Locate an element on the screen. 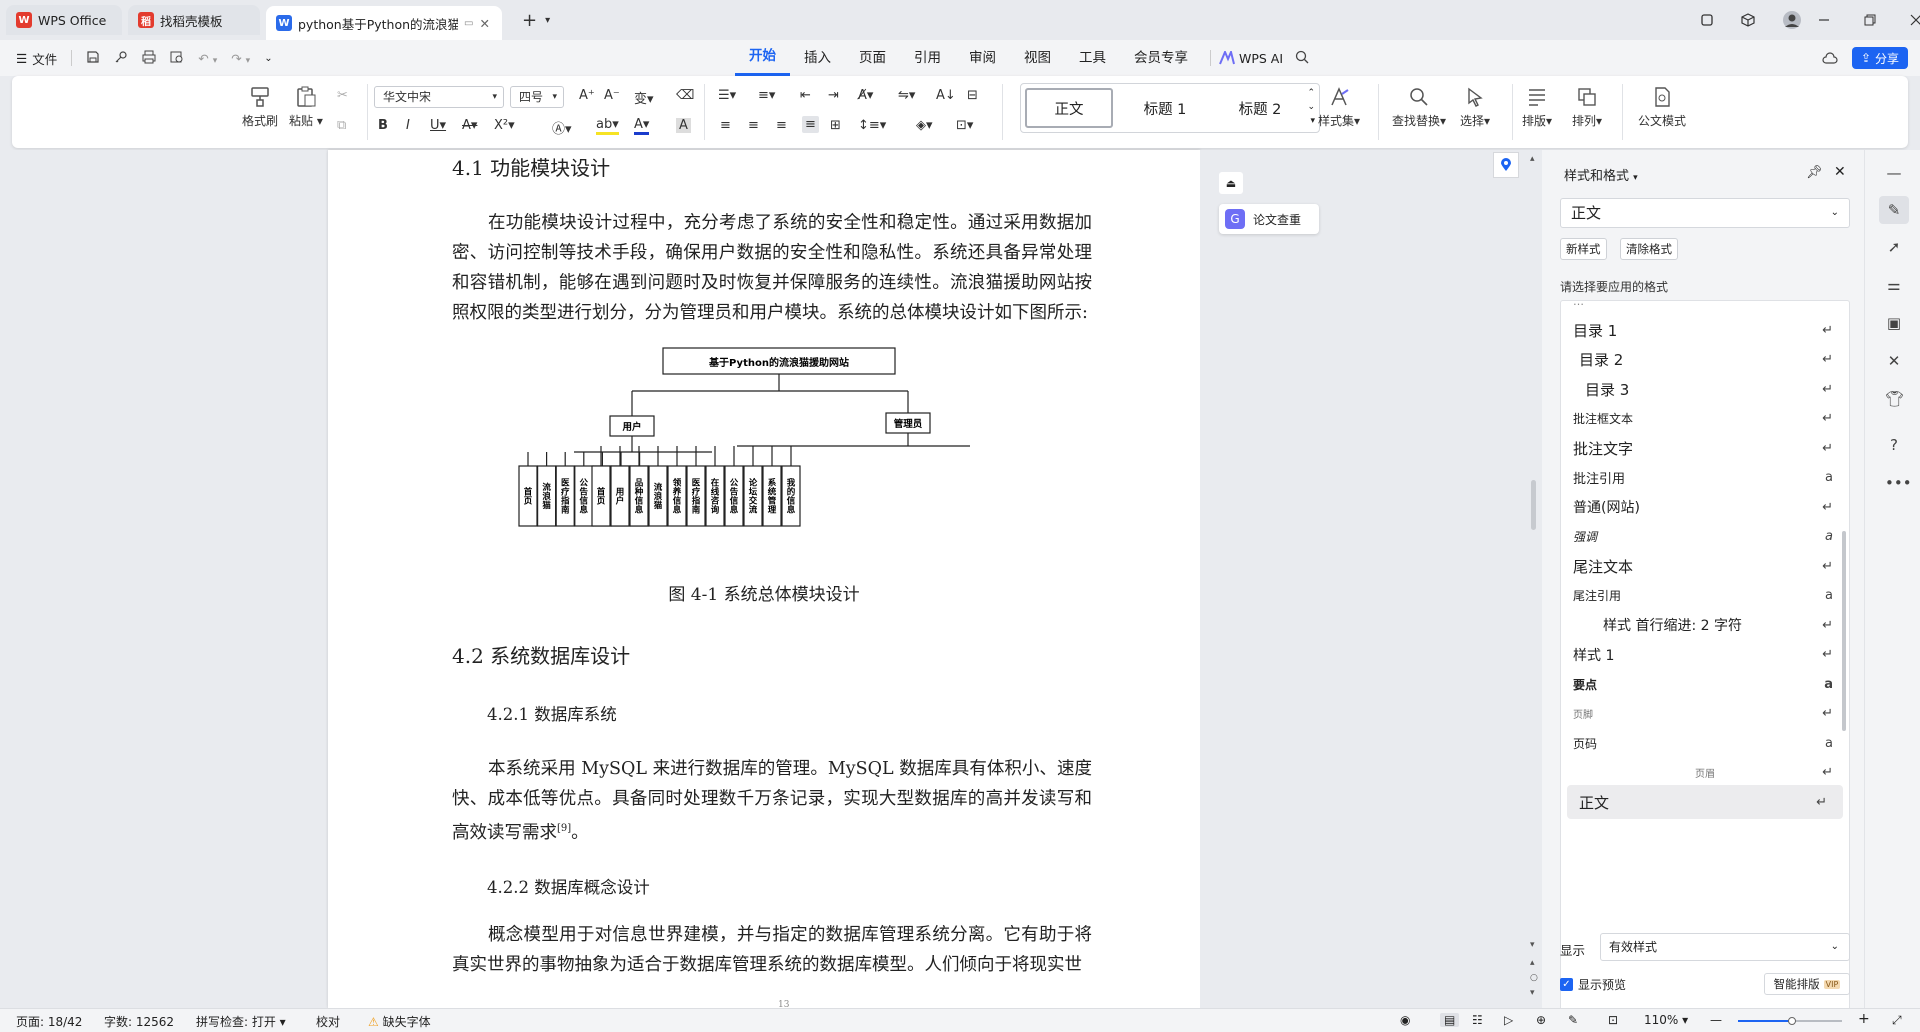  menu-tab-reference: 引用 is located at coordinates (927, 58).